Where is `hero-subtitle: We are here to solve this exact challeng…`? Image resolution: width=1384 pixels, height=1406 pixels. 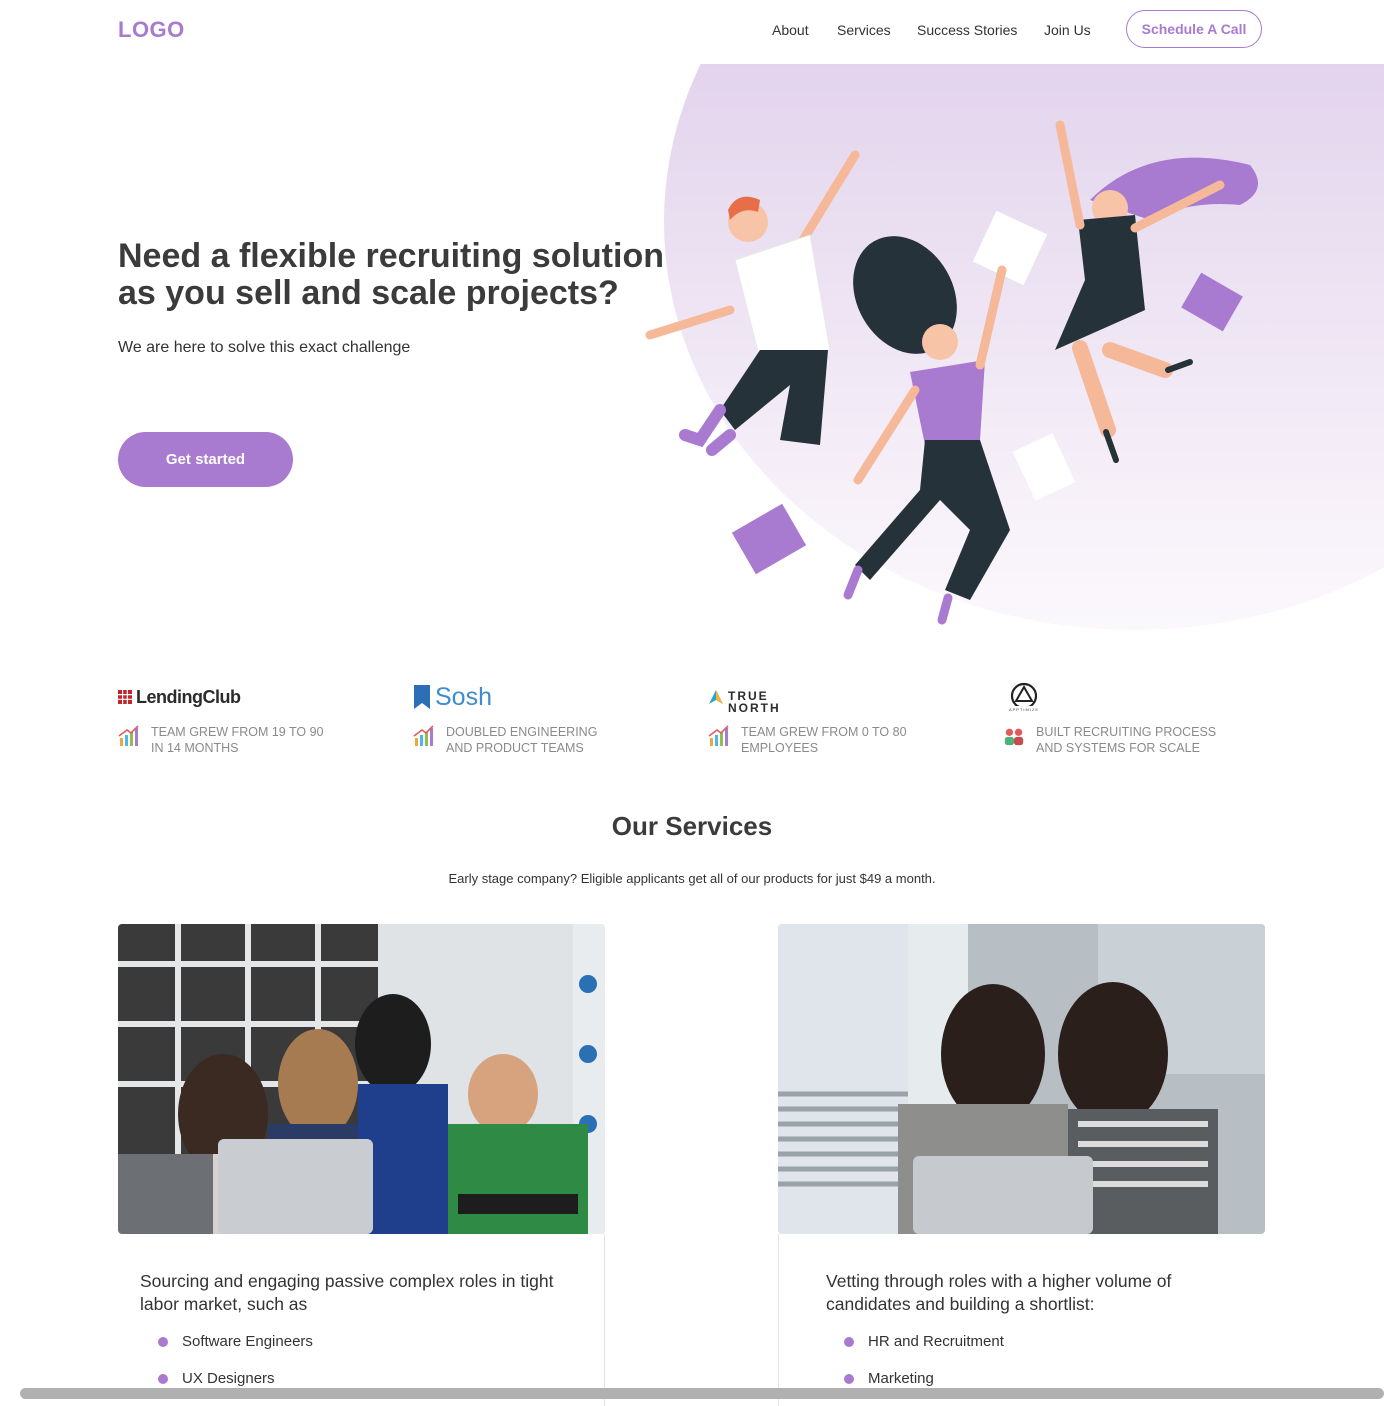
hero-subtitle: We are here to solve this exact challeng… is located at coordinates (264, 347).